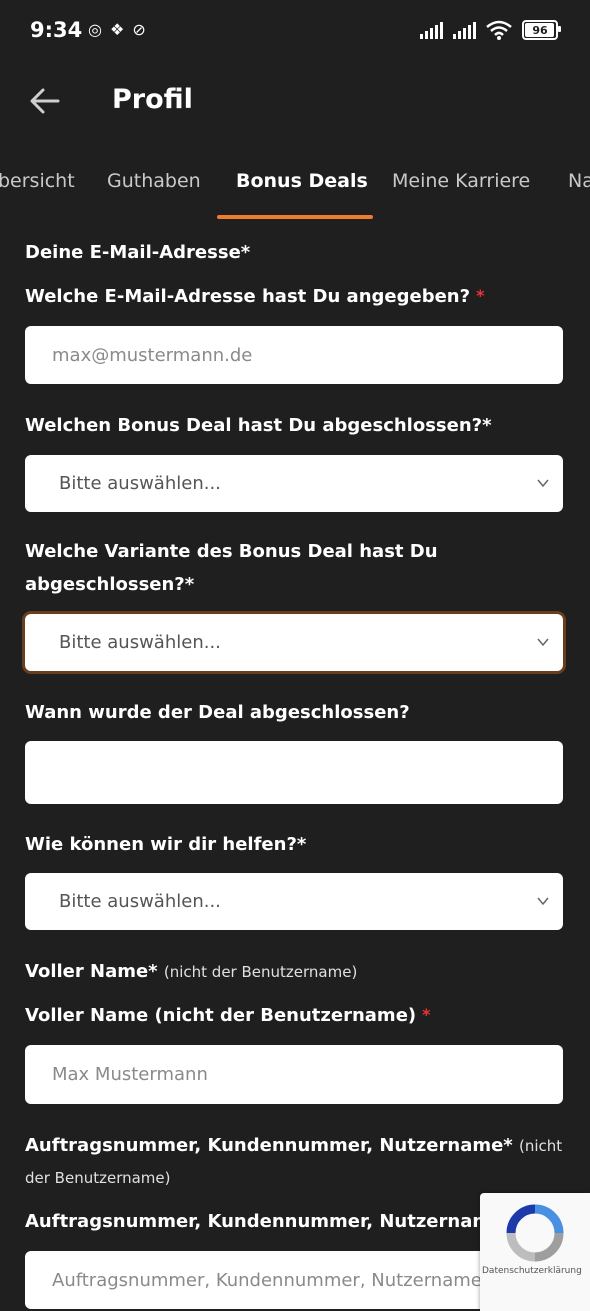 The width and height of the screenshot is (590, 1311). Describe the element at coordinates (154, 181) in the screenshot. I see `tab-guthaben: Guthaben` at that location.